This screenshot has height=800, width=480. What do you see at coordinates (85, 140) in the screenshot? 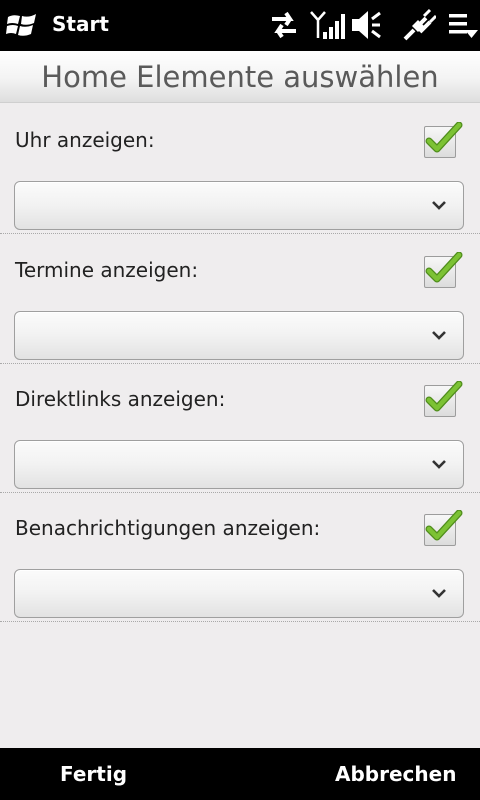
I see `section-label: Uhr anzeigen:` at bounding box center [85, 140].